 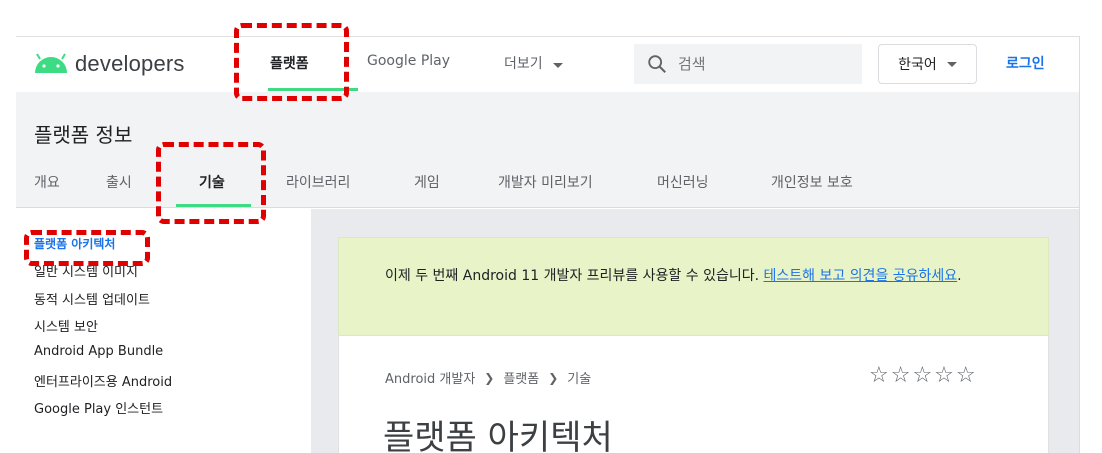 What do you see at coordinates (923, 375) in the screenshot?
I see `rating-stars: ☆☆☆☆☆` at bounding box center [923, 375].